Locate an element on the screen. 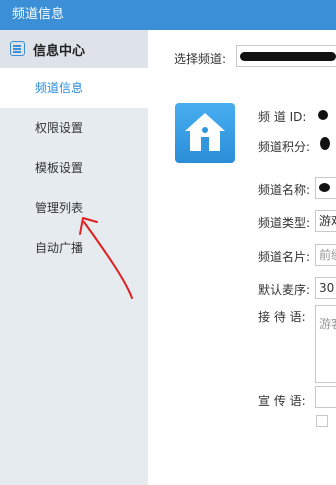 The width and height of the screenshot is (336, 485). select-channel-label: 选择频道: is located at coordinates (200, 59).